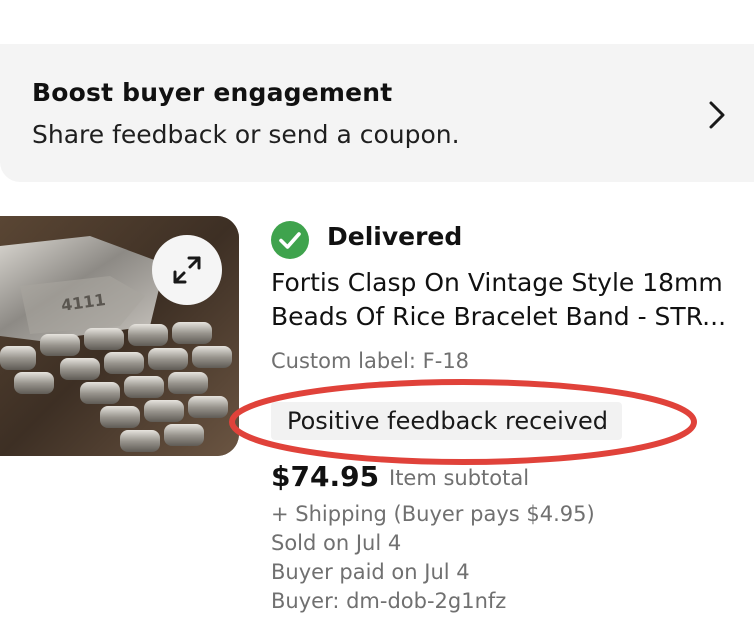 The width and height of the screenshot is (754, 628). I want to click on feedback-badge-area: Positive feedback received, so click(464, 423).